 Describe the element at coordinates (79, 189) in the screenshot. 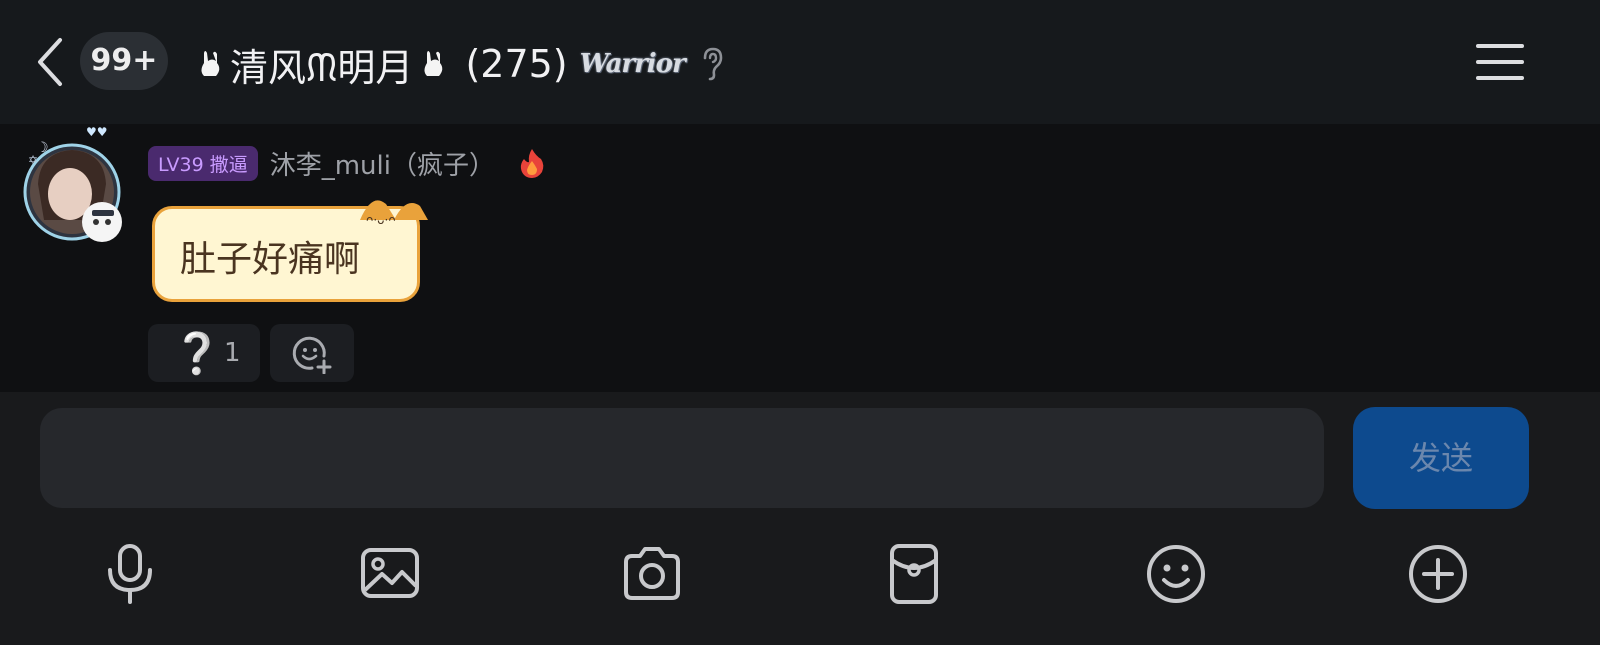

I see `avatar: ☽ ♥♥ ✡` at that location.